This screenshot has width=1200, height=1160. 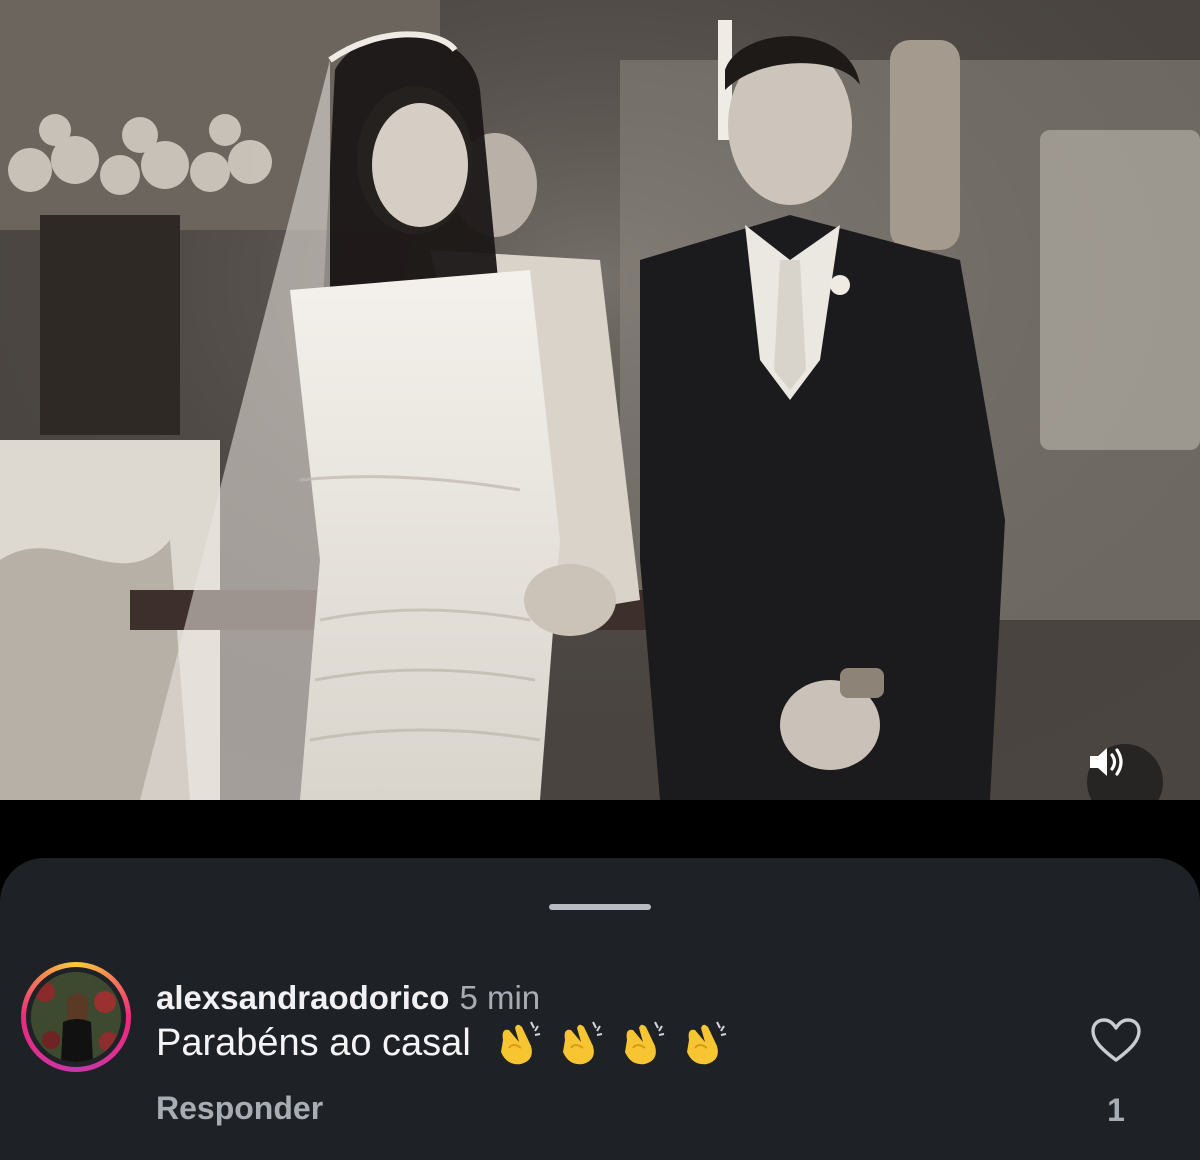 I want to click on sheet-drag-handle, so click(x=600, y=907).